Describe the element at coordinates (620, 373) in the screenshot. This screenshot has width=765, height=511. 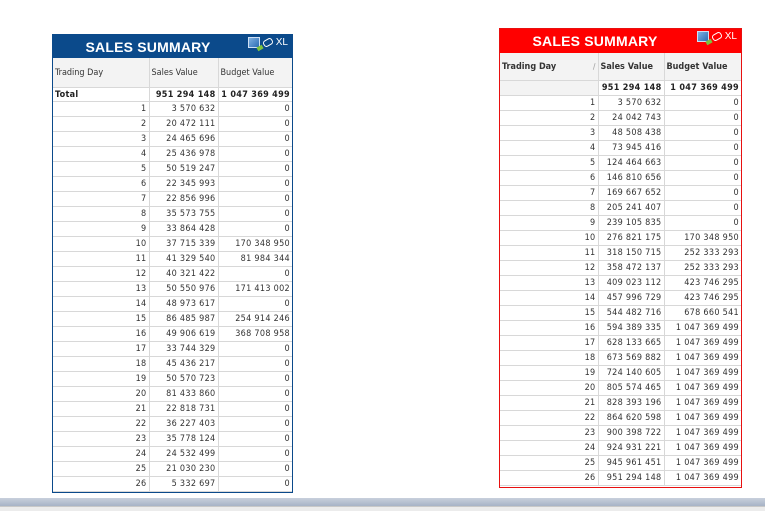
I see `table-row: 19 724 140 605 1 047 369 499` at that location.